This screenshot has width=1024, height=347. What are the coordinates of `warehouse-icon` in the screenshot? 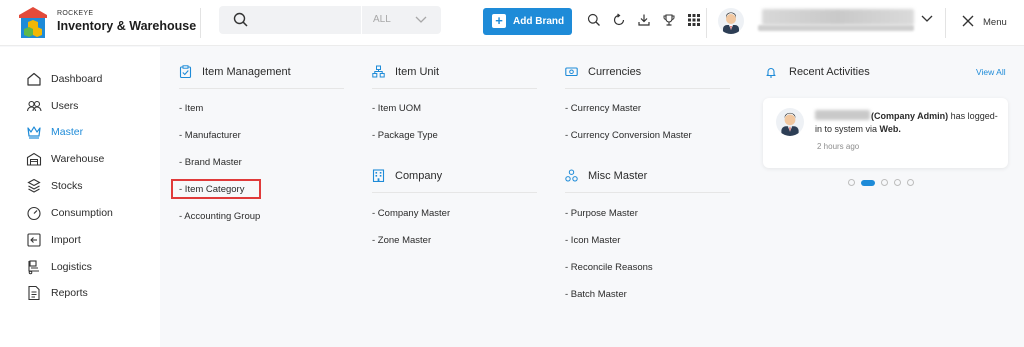 It's located at (34, 159).